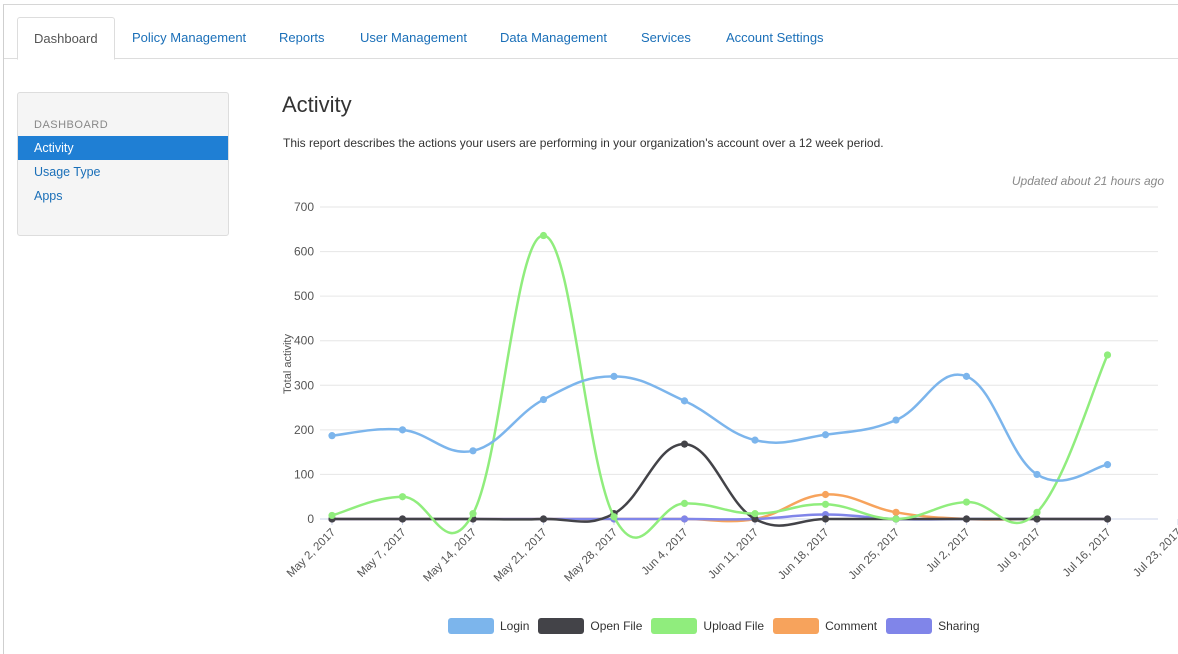 The image size is (1178, 654). I want to click on chart-legend: Login Open File Upload File Comment Sharing, so click(718, 626).